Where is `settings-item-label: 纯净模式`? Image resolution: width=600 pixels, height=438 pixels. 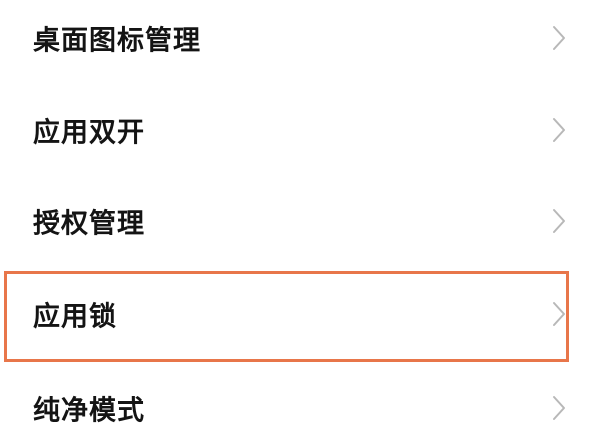
settings-item-label: 纯净模式 is located at coordinates (89, 411).